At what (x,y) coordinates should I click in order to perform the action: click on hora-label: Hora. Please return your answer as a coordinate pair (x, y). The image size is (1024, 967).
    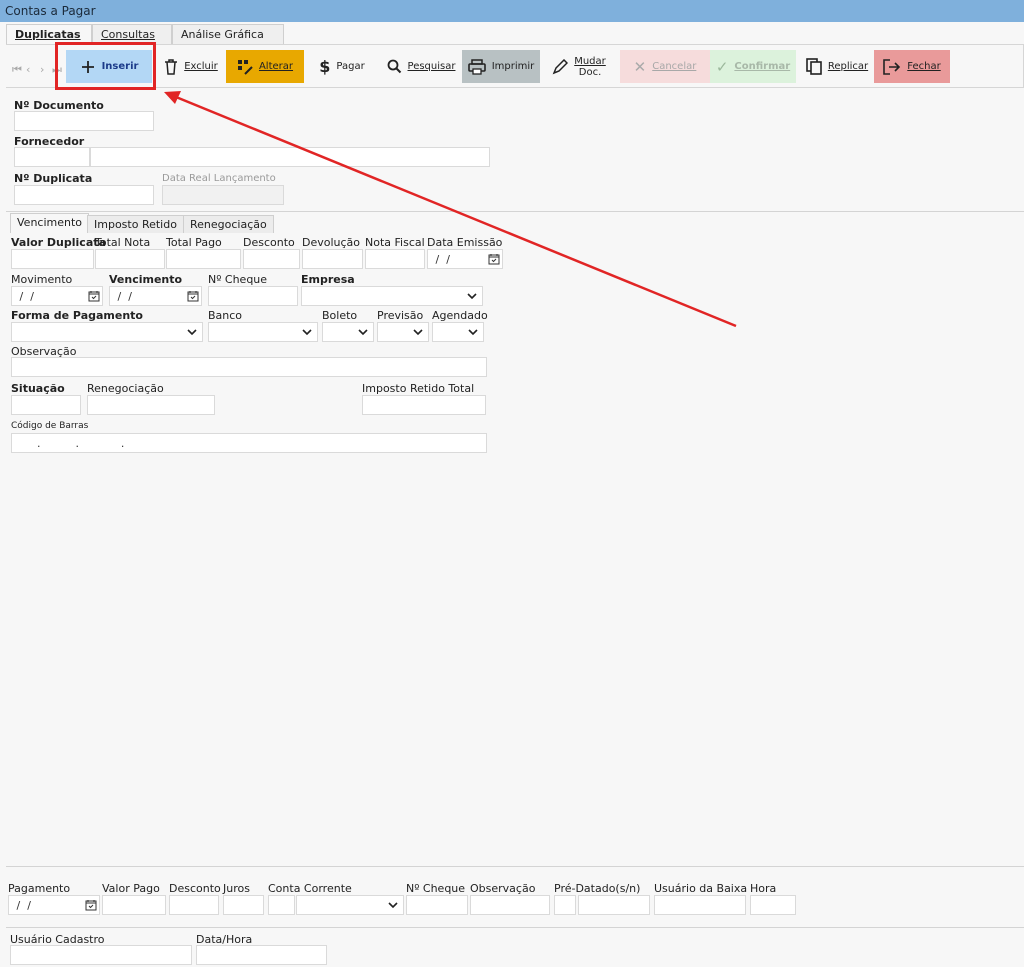
    Looking at the image, I should click on (763, 888).